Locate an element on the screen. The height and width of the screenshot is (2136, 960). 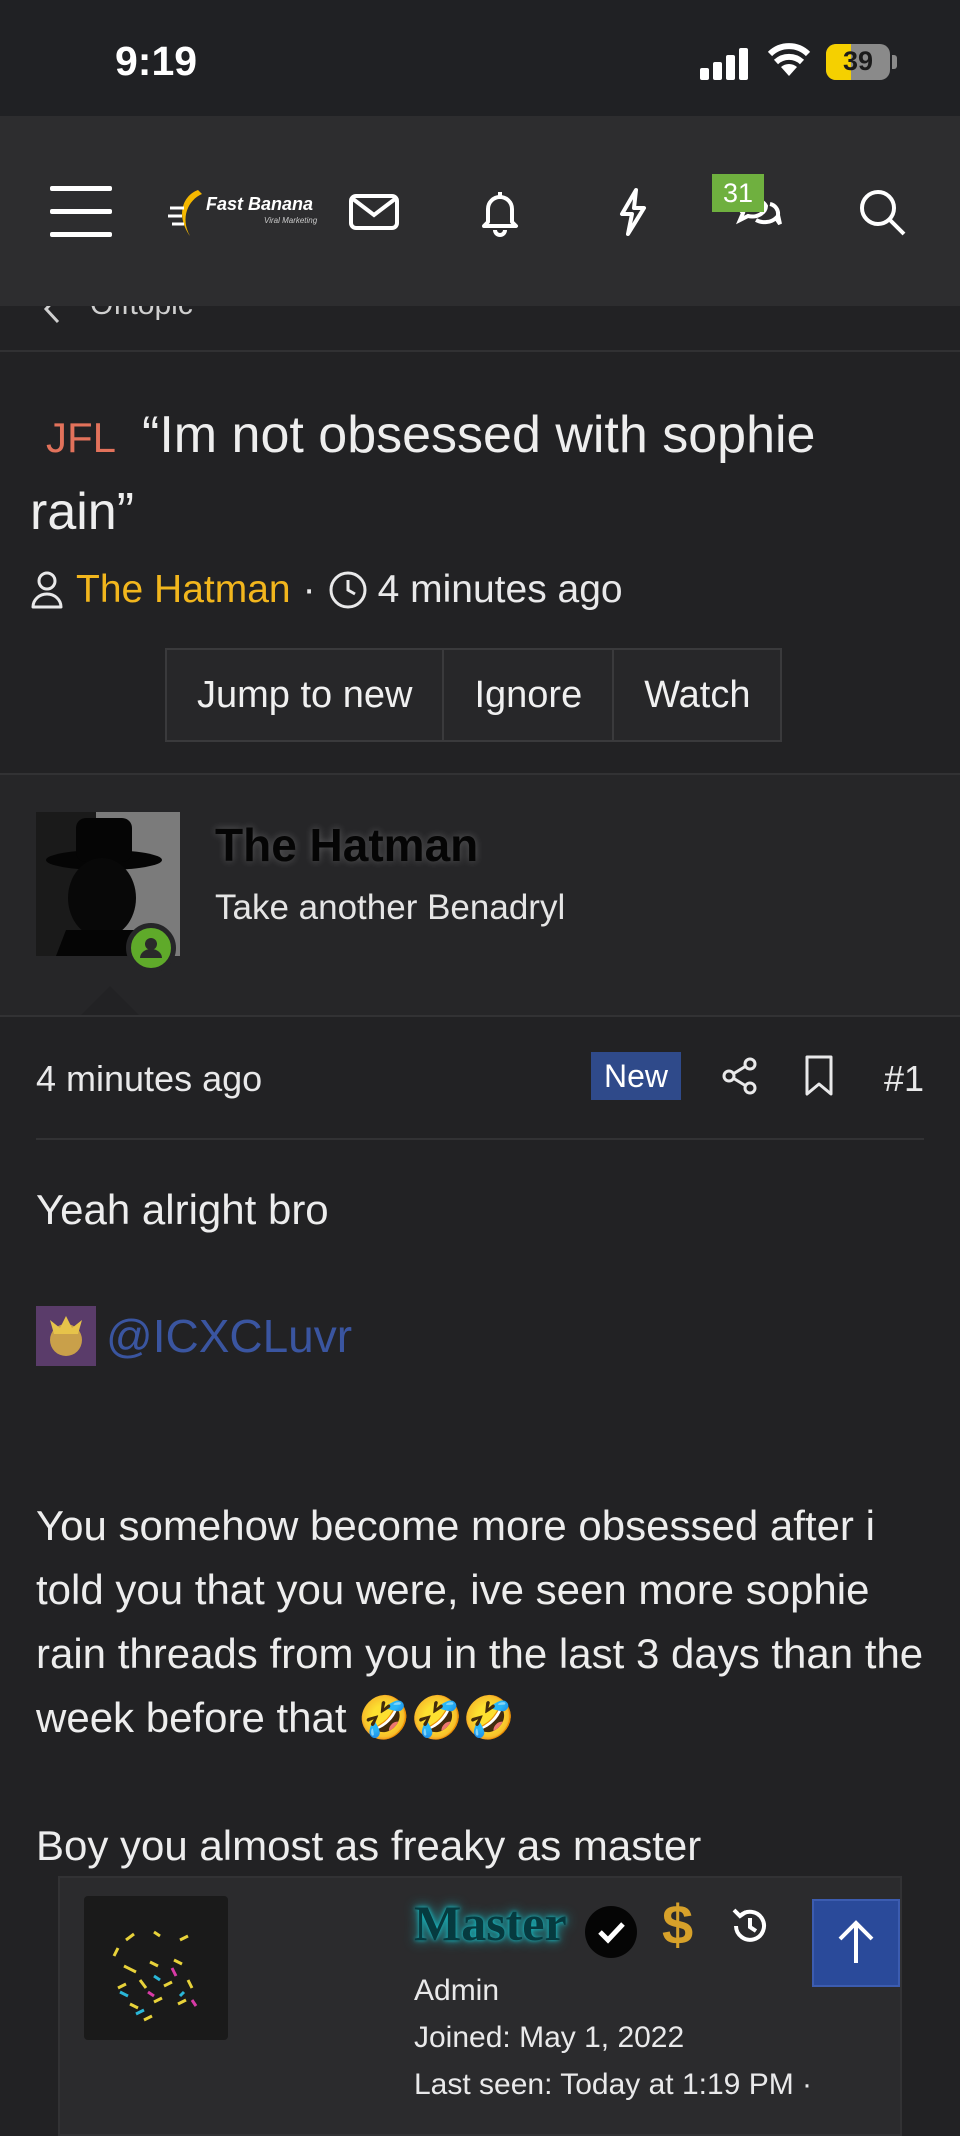
thread-title: JFL “Im not obsessed with sophie rain” is located at coordinates (480, 474).